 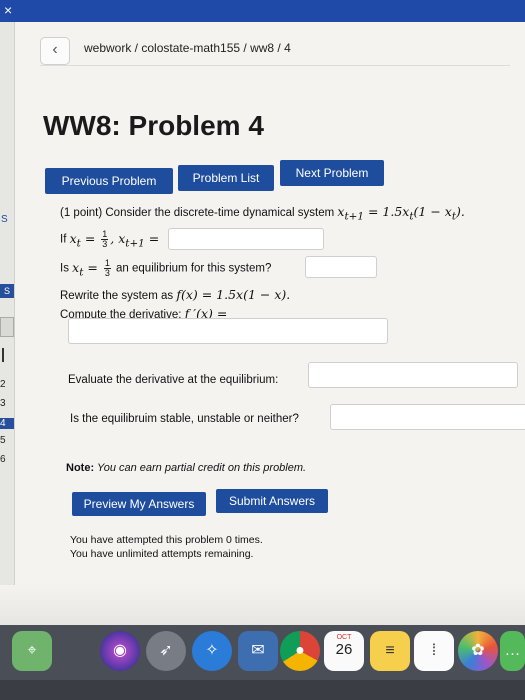 I want to click on launchpad-icon: ➶, so click(x=166, y=651).